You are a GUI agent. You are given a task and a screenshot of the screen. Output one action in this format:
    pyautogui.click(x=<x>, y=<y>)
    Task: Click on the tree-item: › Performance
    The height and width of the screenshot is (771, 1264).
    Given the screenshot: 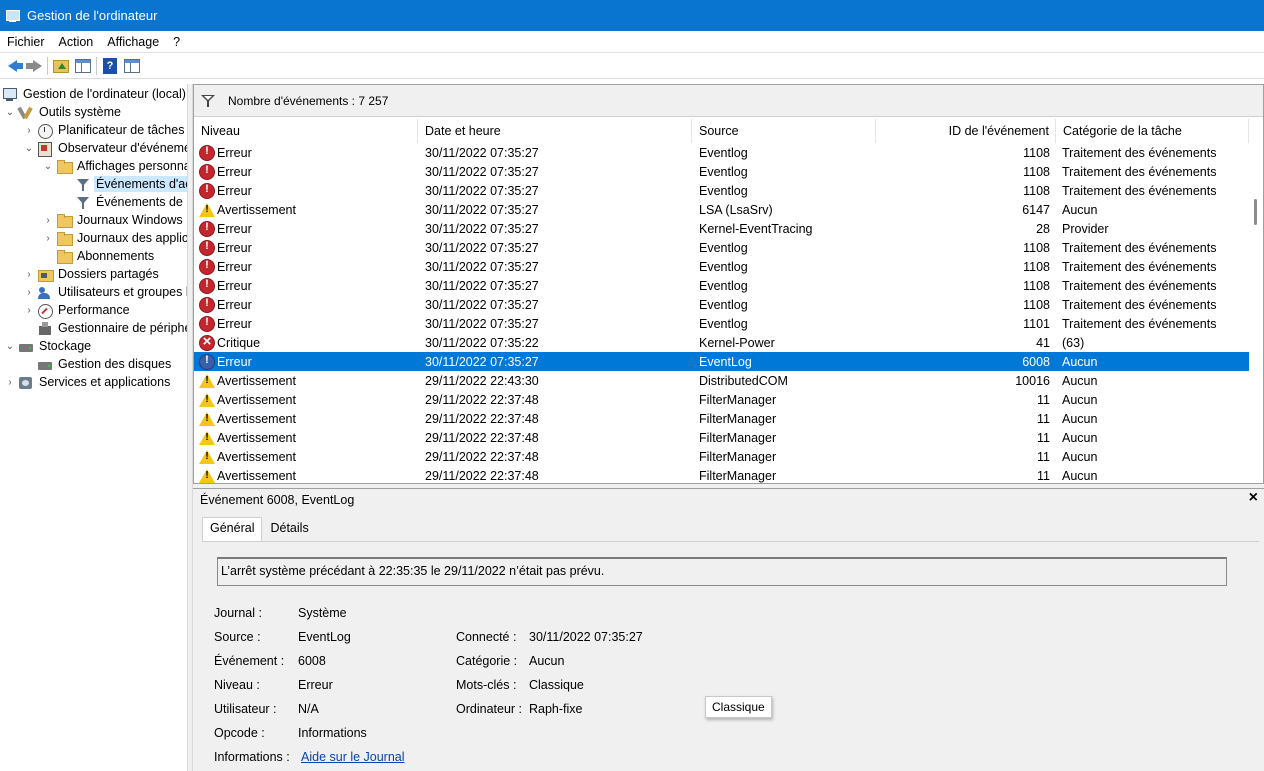 What is the action you would take?
    pyautogui.click(x=77, y=310)
    